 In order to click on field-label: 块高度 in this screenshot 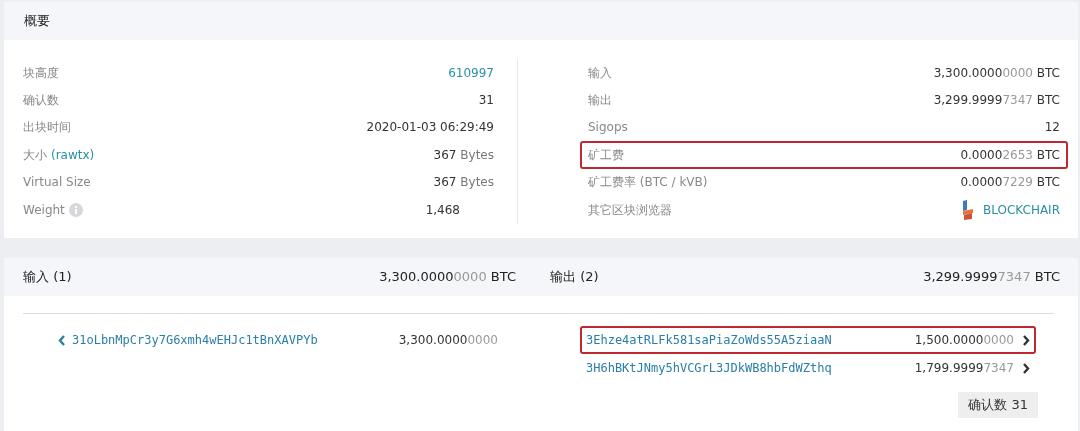, I will do `click(41, 73)`.